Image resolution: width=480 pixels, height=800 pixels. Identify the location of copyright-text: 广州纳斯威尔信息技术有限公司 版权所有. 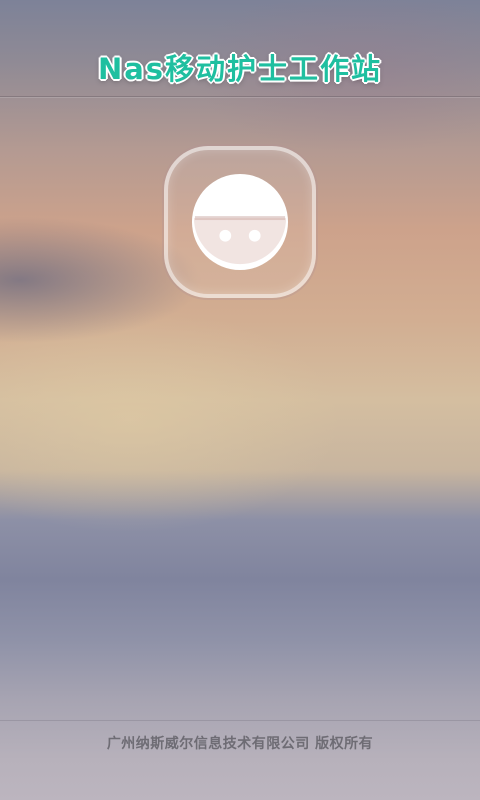
(240, 744).